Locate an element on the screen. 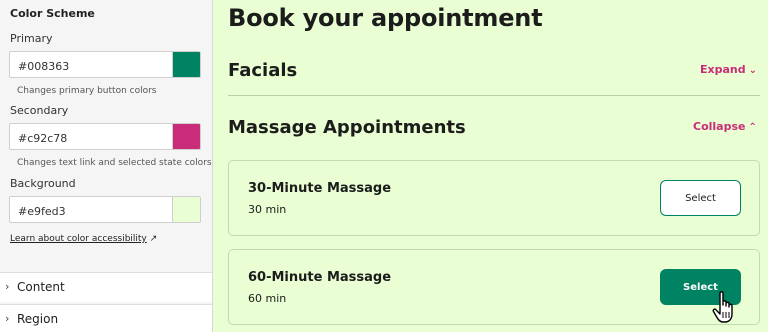 This screenshot has width=768, height=332. service-name: 30-Minute Massage is located at coordinates (320, 188).